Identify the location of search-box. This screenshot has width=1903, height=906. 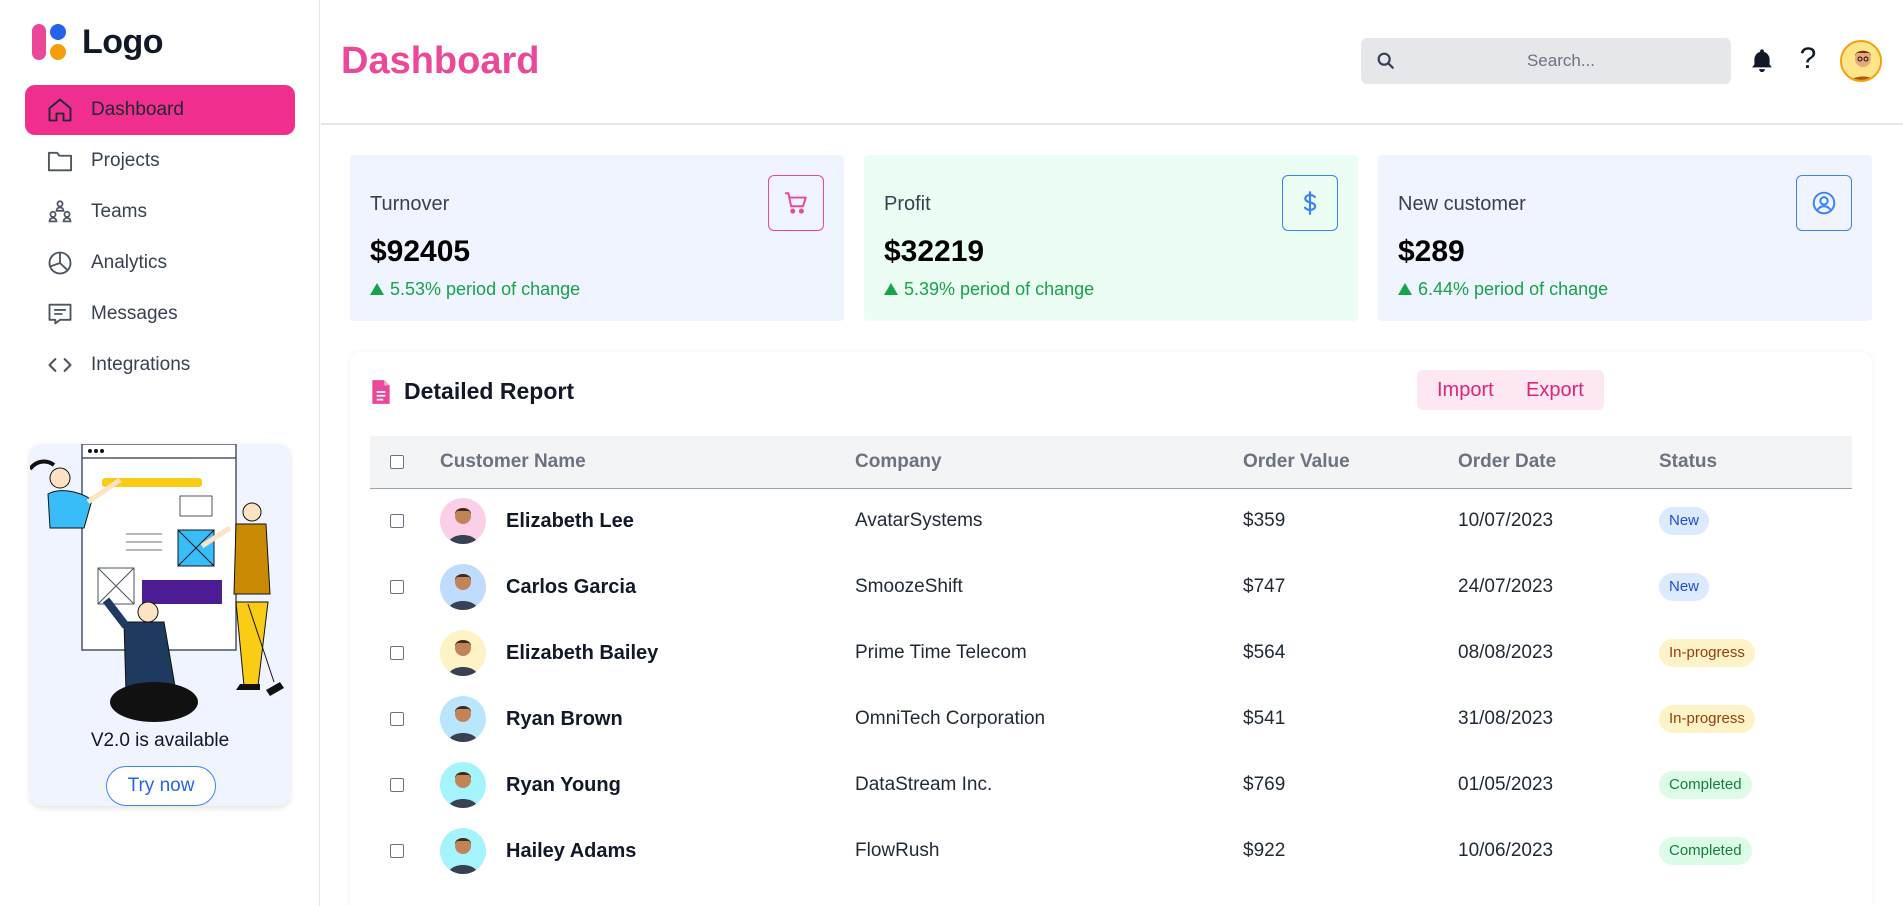
(1546, 61).